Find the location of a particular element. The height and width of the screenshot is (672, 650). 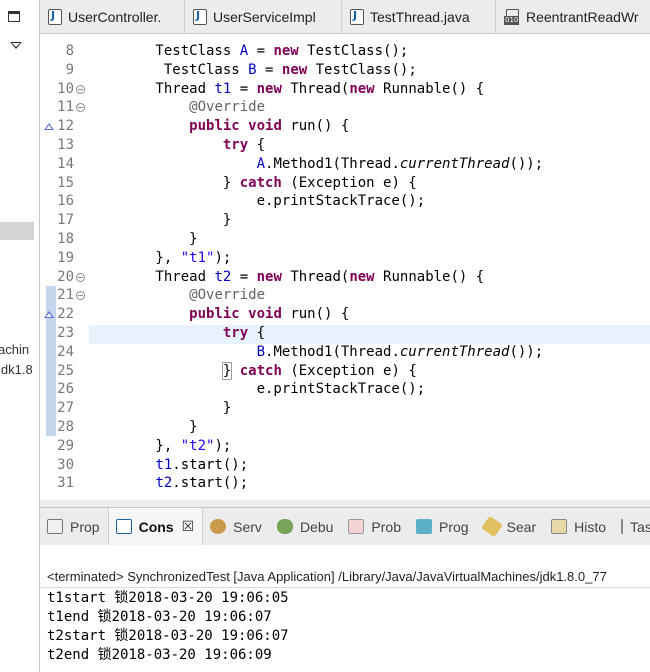

tab-reentrant-read-write: ReentrantReadWr is located at coordinates (573, 17).